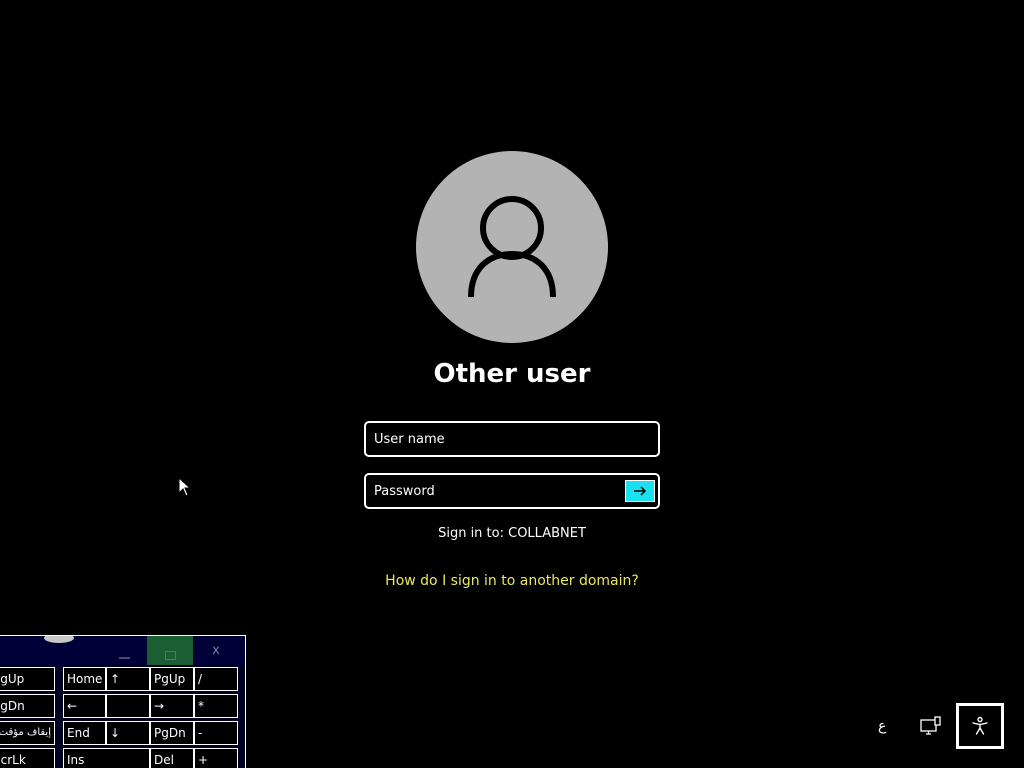 This screenshot has width=1024, height=768. What do you see at coordinates (512, 491) in the screenshot?
I see `password-input` at bounding box center [512, 491].